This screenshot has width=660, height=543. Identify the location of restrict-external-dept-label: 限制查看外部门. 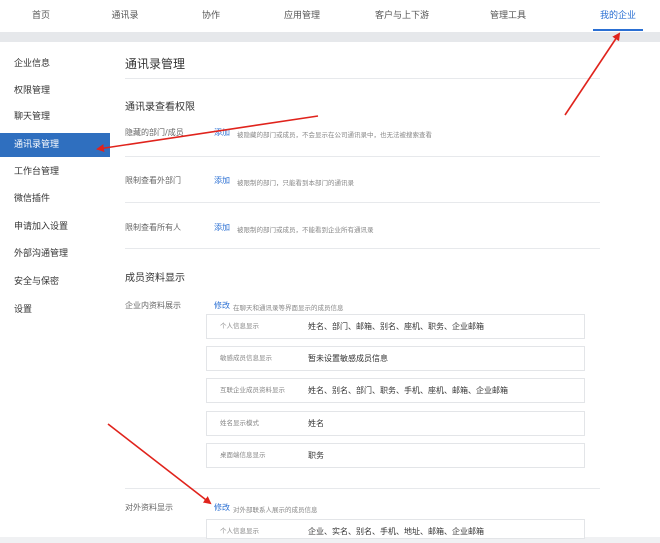
(153, 180).